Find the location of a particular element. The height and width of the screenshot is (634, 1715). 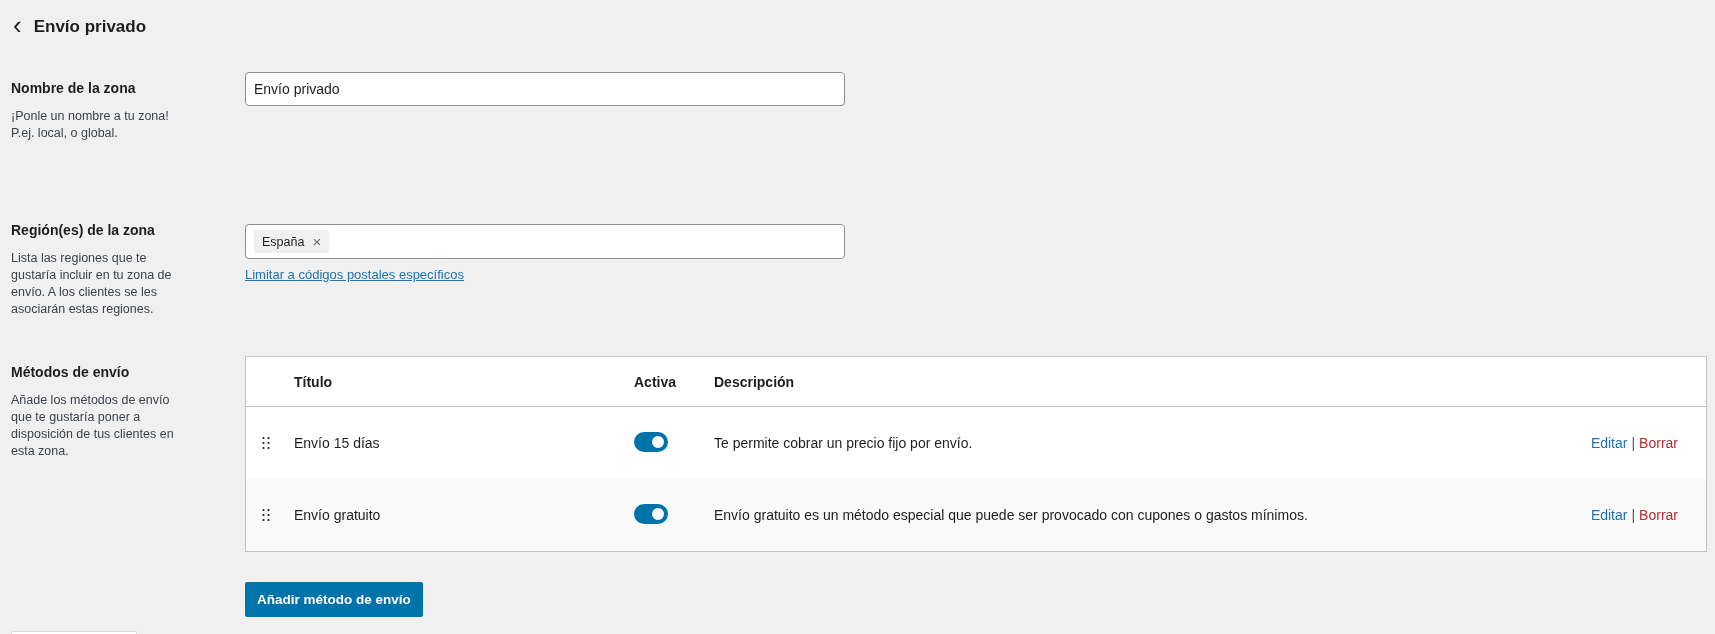

field-label: Región(es) de la zona is located at coordinates (83, 230).